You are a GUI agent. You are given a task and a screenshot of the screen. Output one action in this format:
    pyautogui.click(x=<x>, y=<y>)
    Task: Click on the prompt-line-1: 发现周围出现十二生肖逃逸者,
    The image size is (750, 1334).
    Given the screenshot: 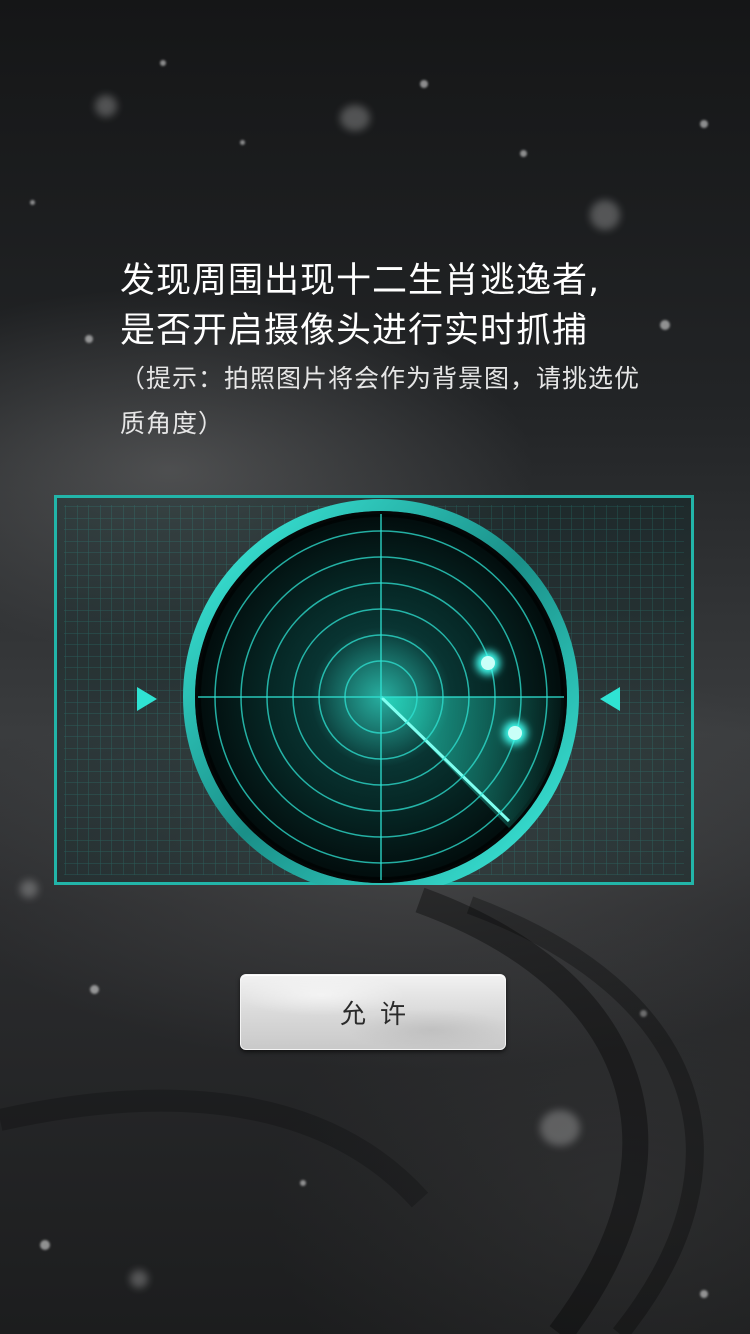 What is the action you would take?
    pyautogui.click(x=360, y=281)
    